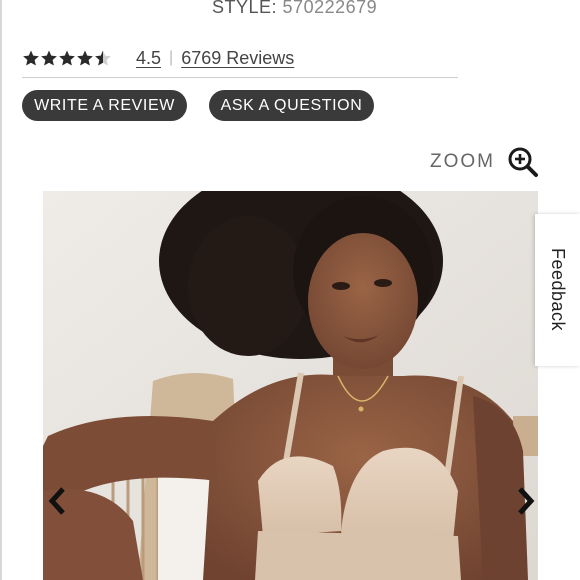  Describe the element at coordinates (462, 161) in the screenshot. I see `zoom-label: ZOOM` at that location.